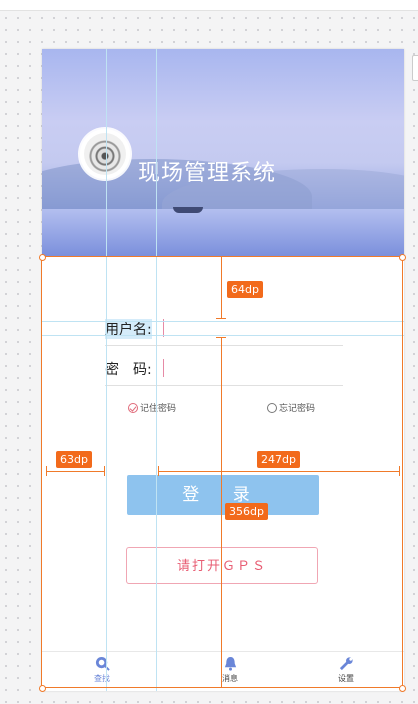 The height and width of the screenshot is (704, 418). What do you see at coordinates (207, 173) in the screenshot?
I see `app-title: 现场管理系统` at bounding box center [207, 173].